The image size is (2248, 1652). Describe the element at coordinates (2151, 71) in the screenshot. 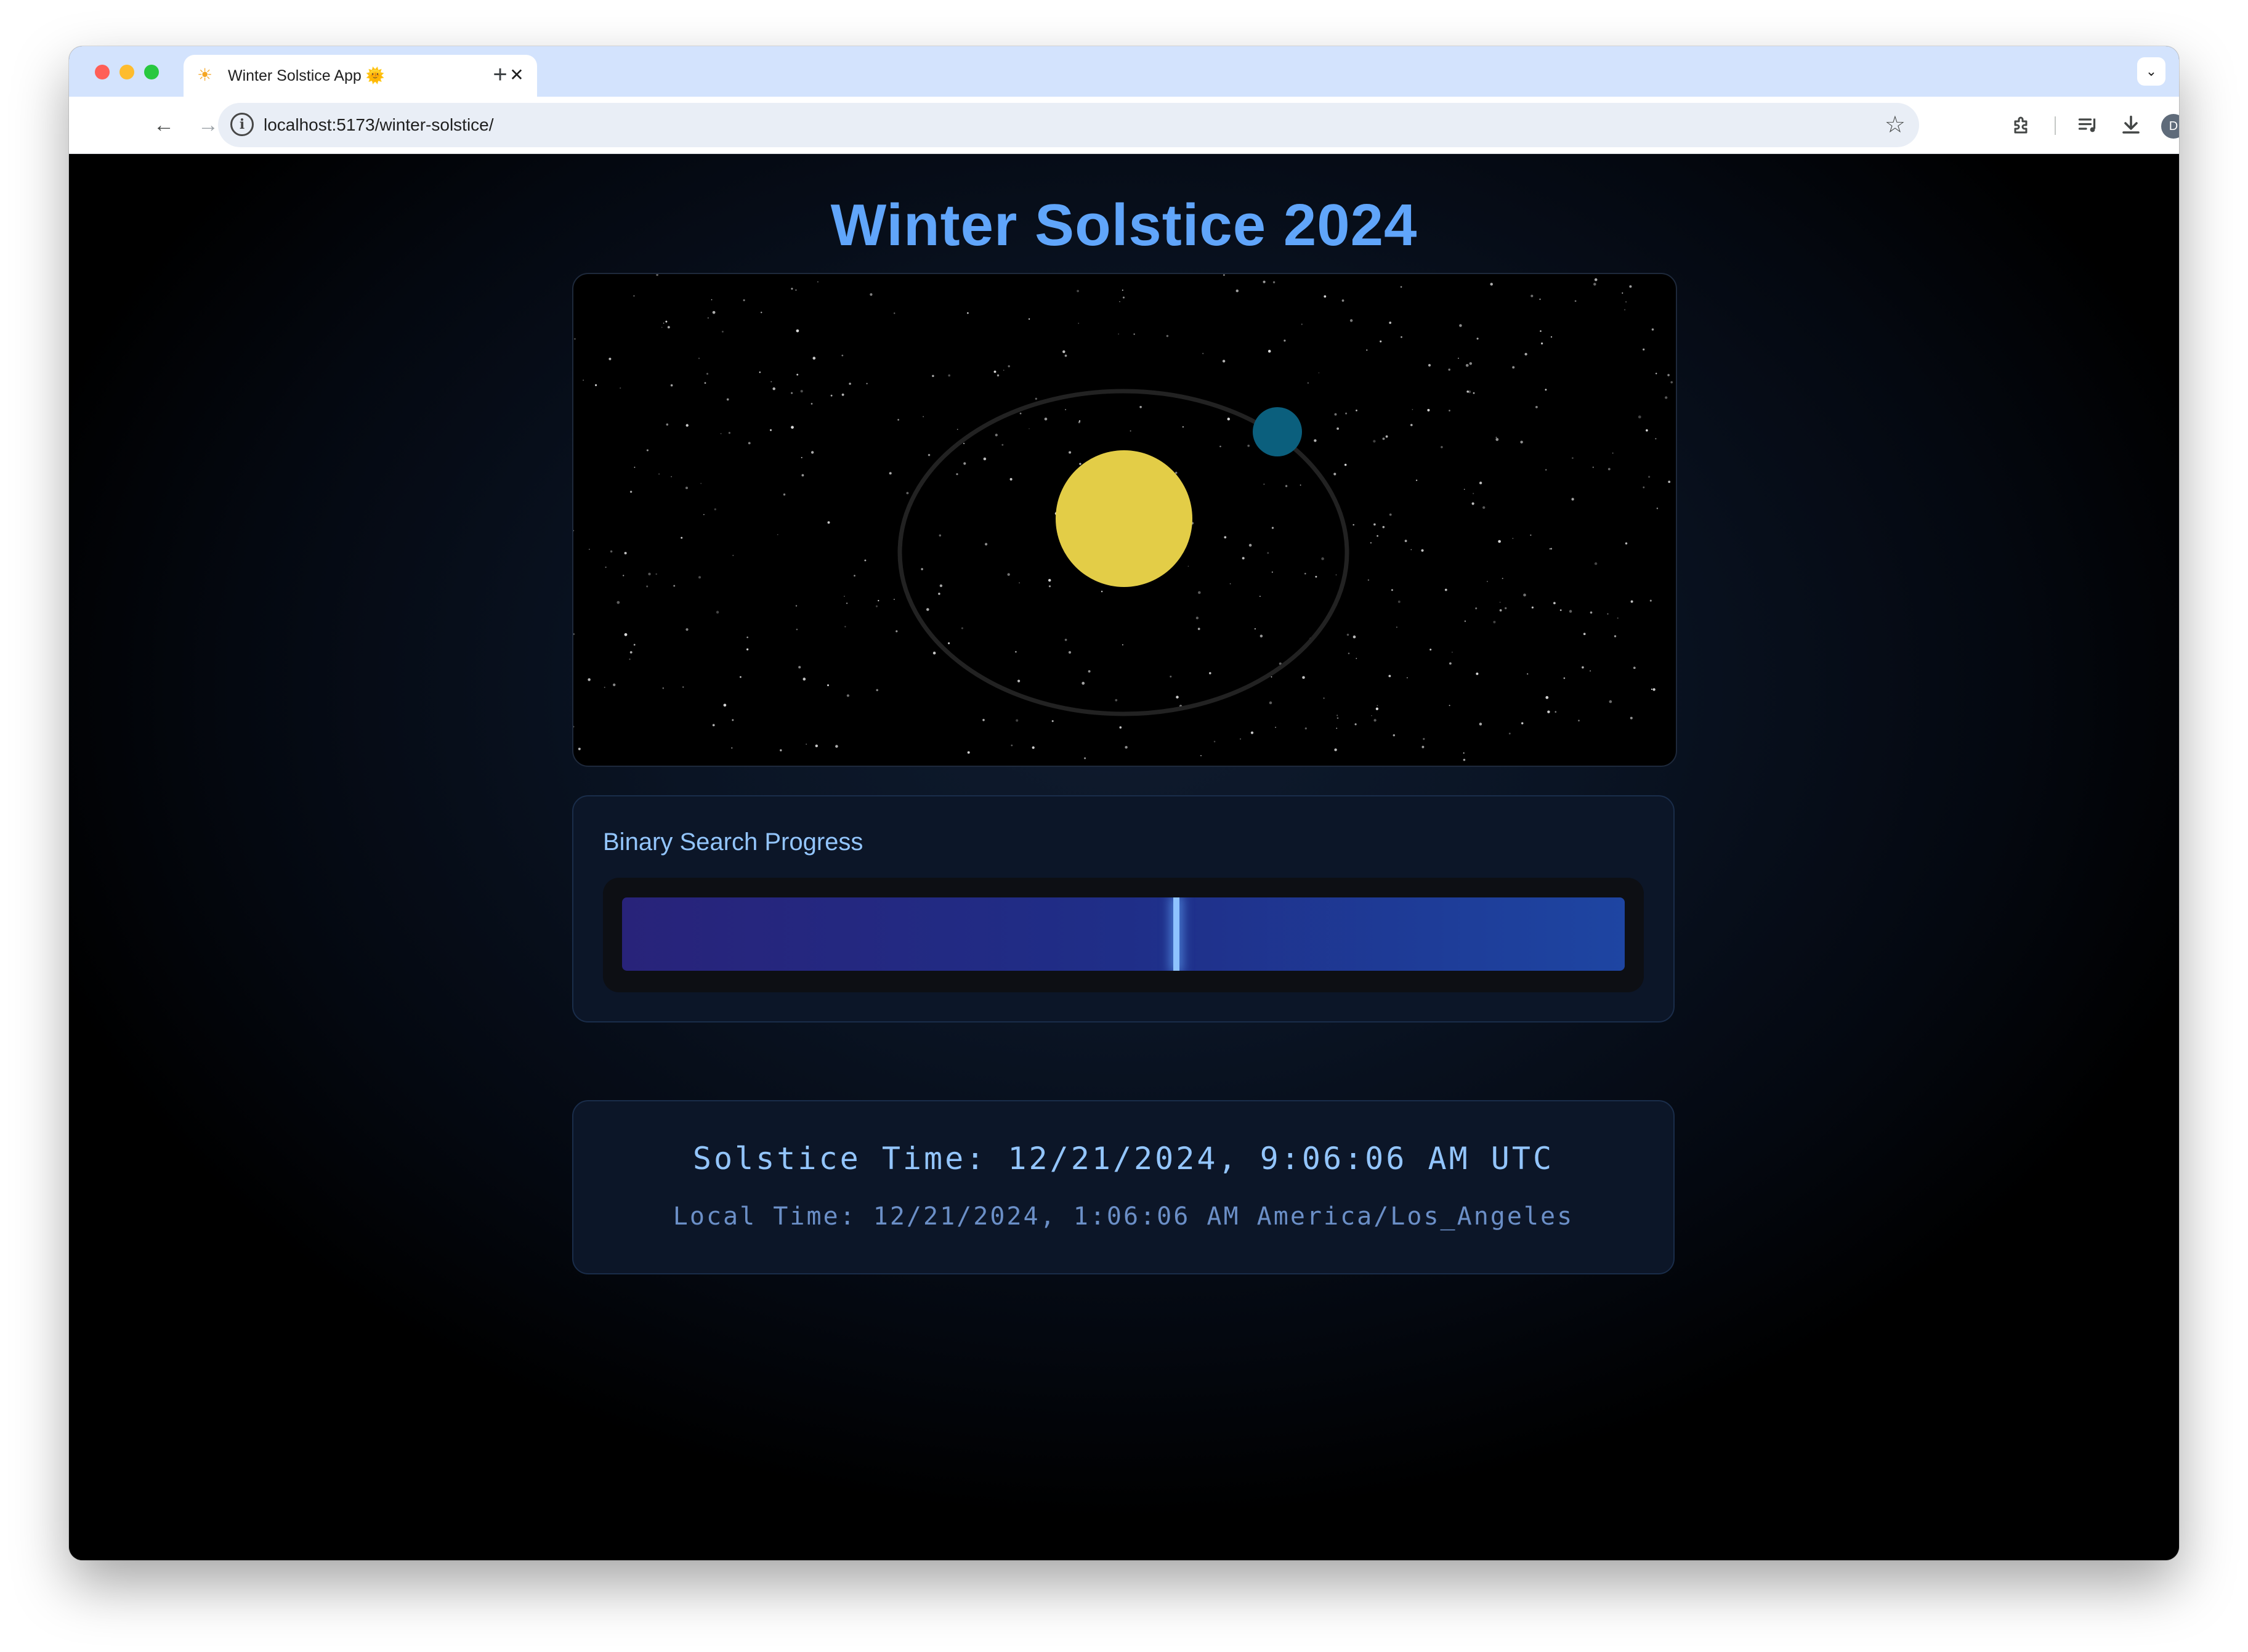

I see `tab-search-icon: ⌄` at that location.